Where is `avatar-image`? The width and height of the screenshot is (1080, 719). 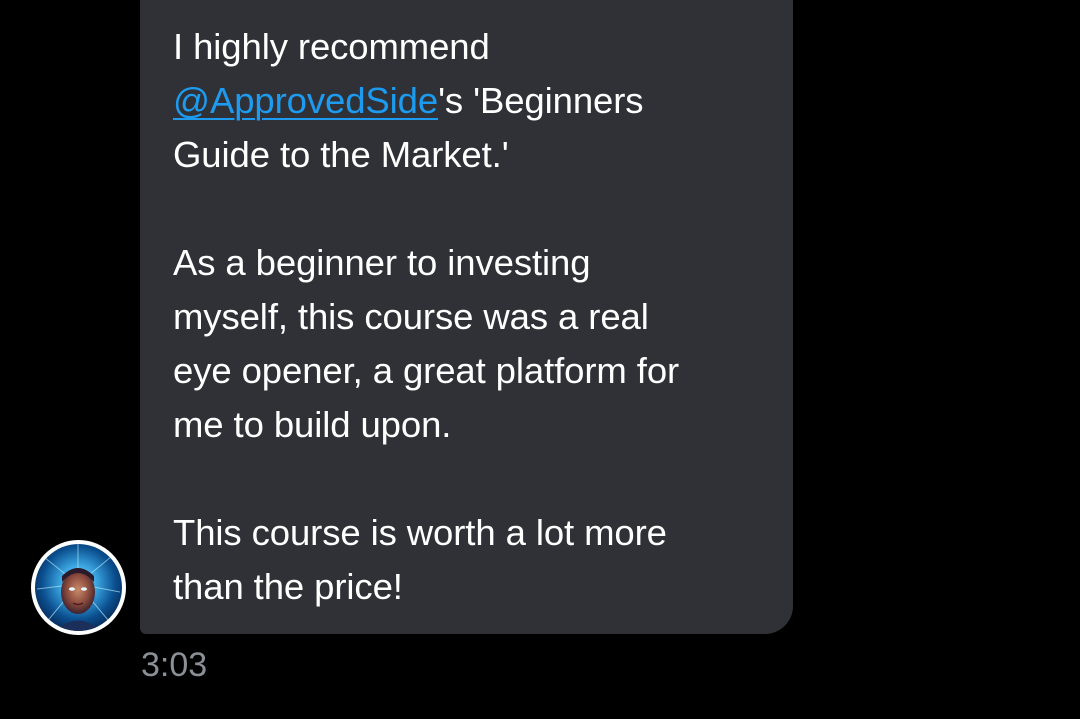 avatar-image is located at coordinates (78, 587).